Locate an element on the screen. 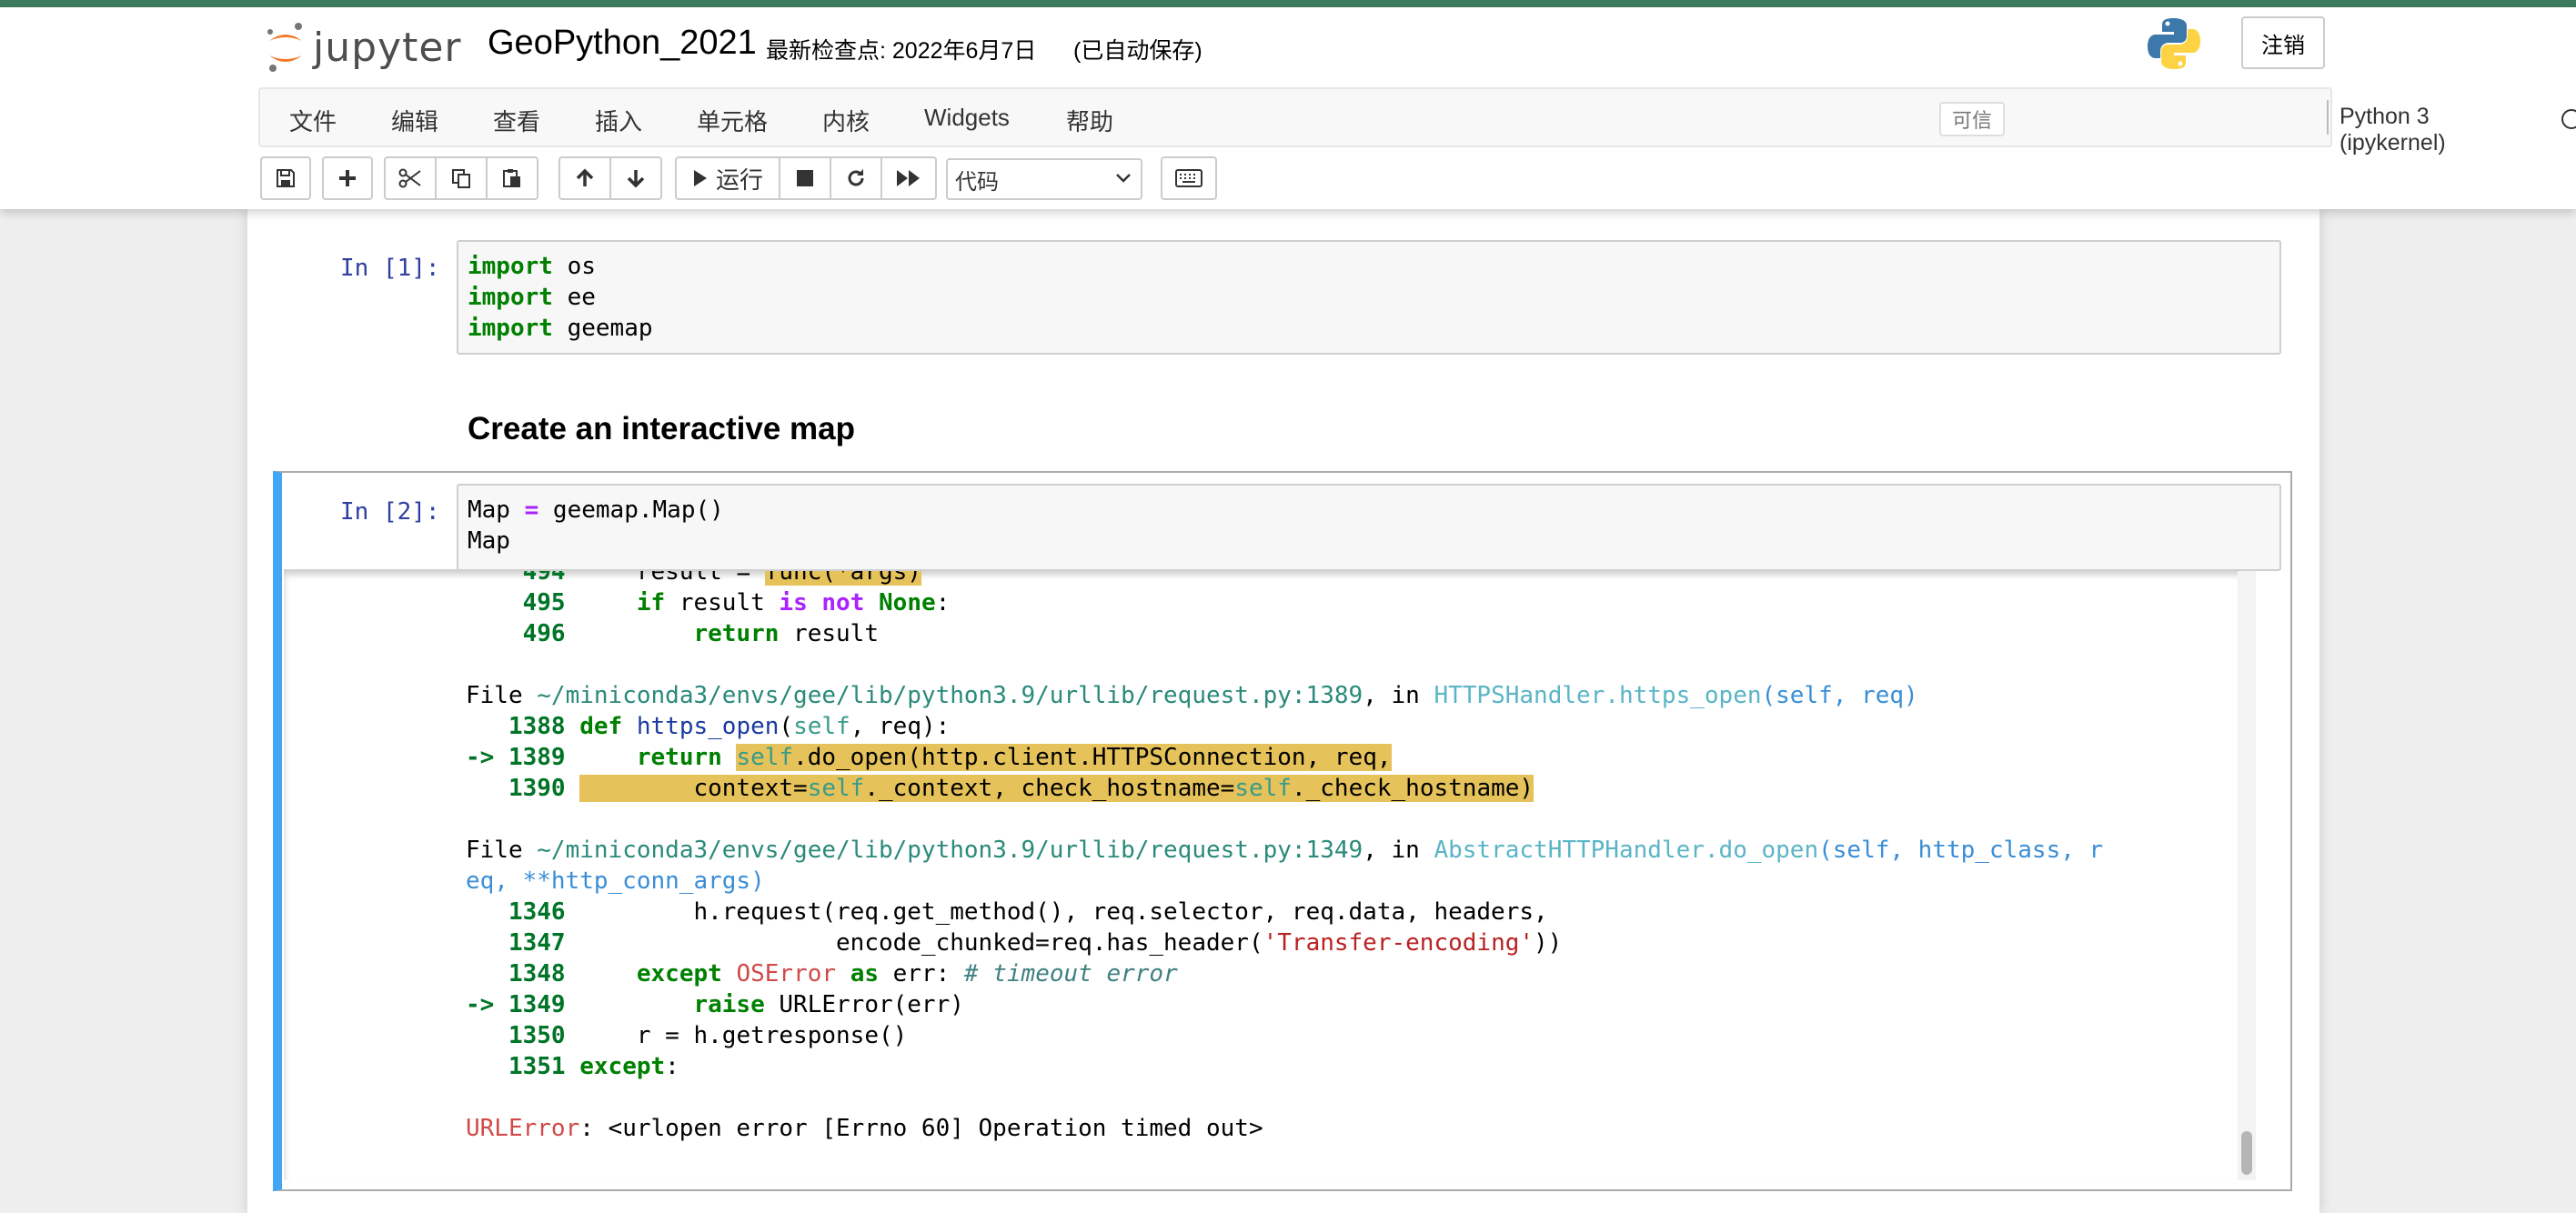 This screenshot has height=1213, width=2576. move-down-button is located at coordinates (635, 178).